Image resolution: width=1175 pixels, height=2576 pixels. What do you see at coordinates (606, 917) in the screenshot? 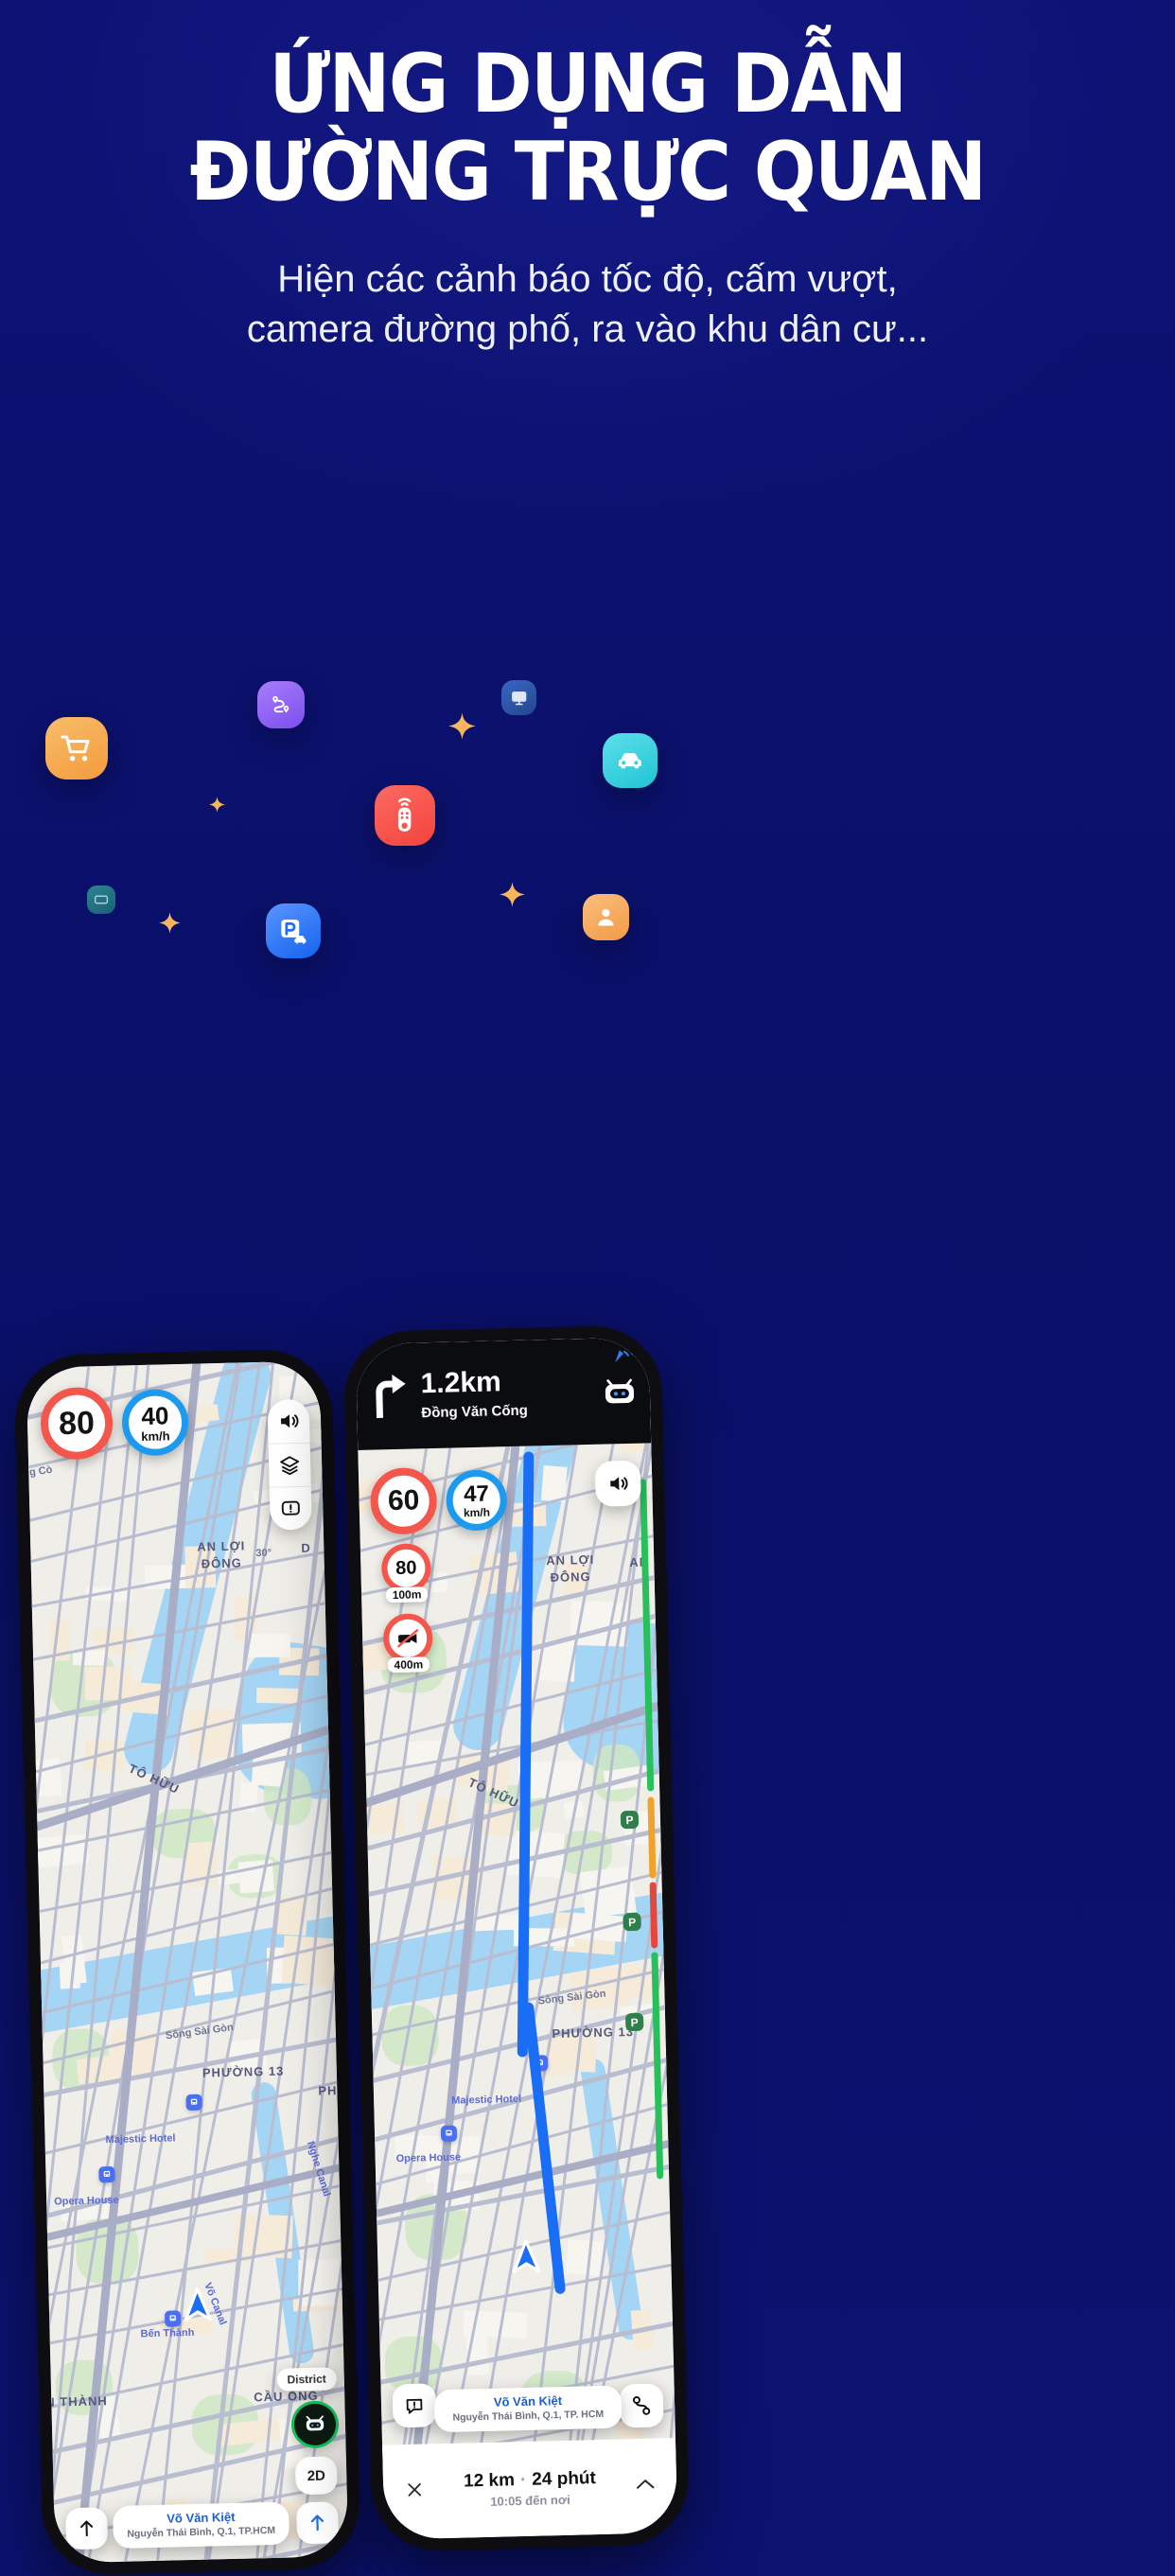
I see `person-icon` at bounding box center [606, 917].